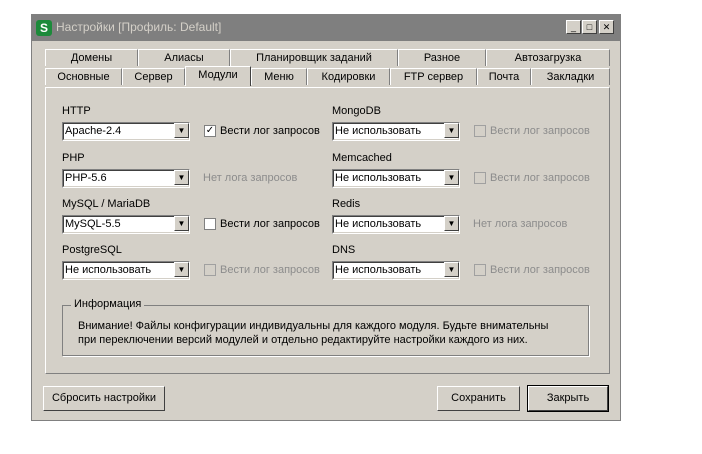 The image size is (702, 454). I want to click on reset-settings-button: Сбросить настройки, so click(104, 398).